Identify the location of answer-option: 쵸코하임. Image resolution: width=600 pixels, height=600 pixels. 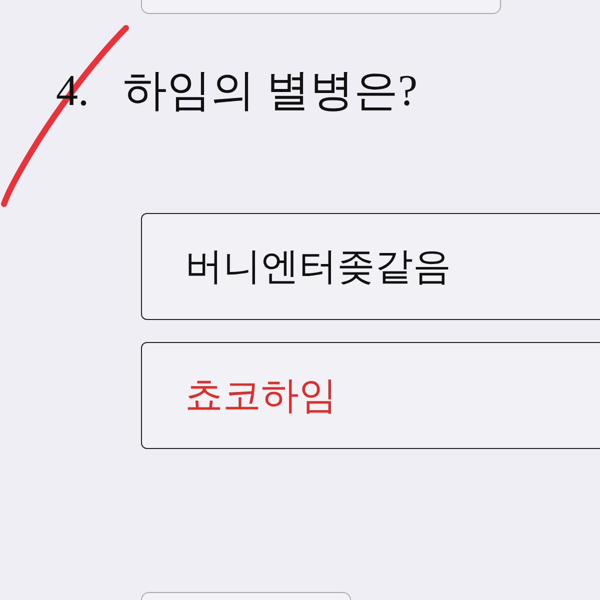
(370, 395).